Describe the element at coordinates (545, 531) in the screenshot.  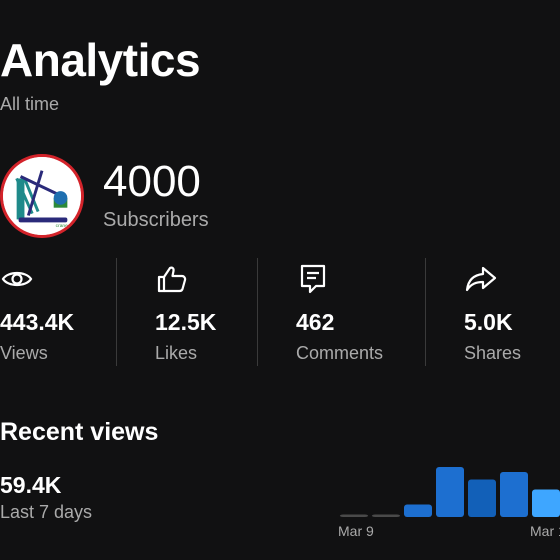
I see `chart-x-tick-label: Mar 15` at that location.